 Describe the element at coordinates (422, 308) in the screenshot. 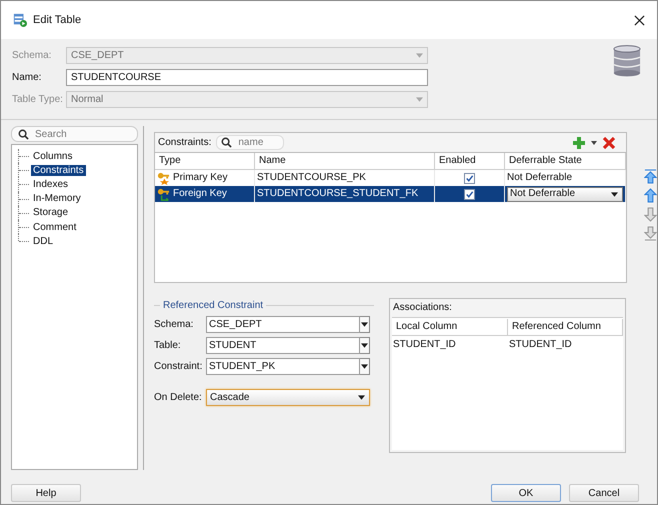

I see `associations-label: Associations:` at that location.